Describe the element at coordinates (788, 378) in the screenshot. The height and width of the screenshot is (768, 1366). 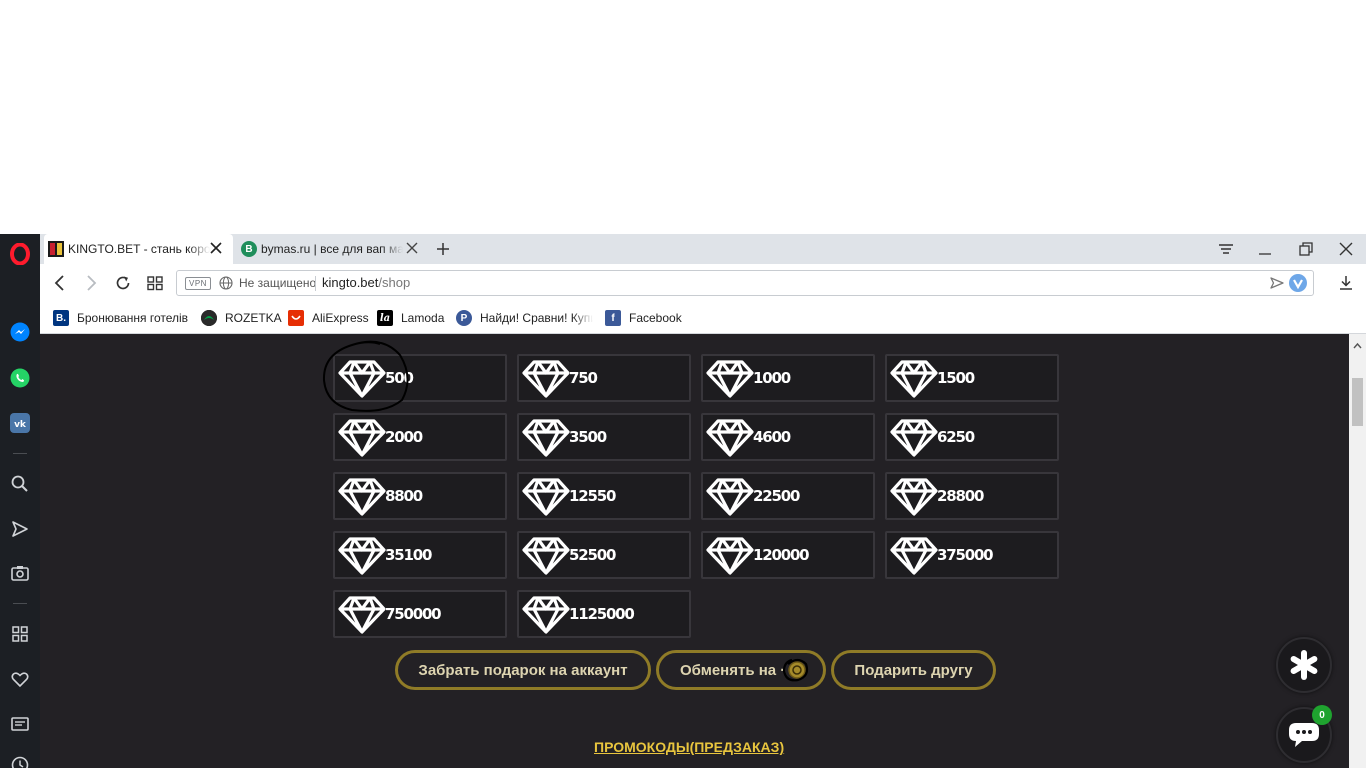
I see `gem-pack-card: 1000` at that location.